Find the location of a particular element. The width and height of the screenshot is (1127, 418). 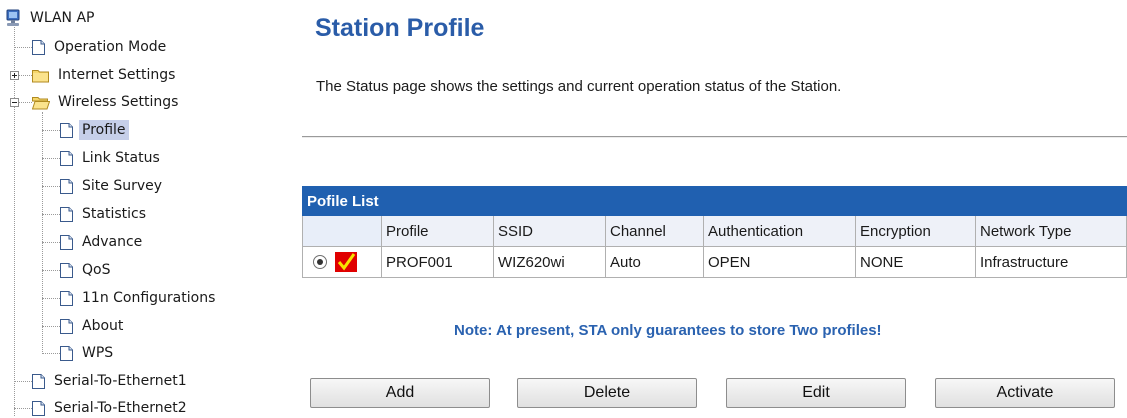

column-header-ssid: SSID is located at coordinates (549, 231).